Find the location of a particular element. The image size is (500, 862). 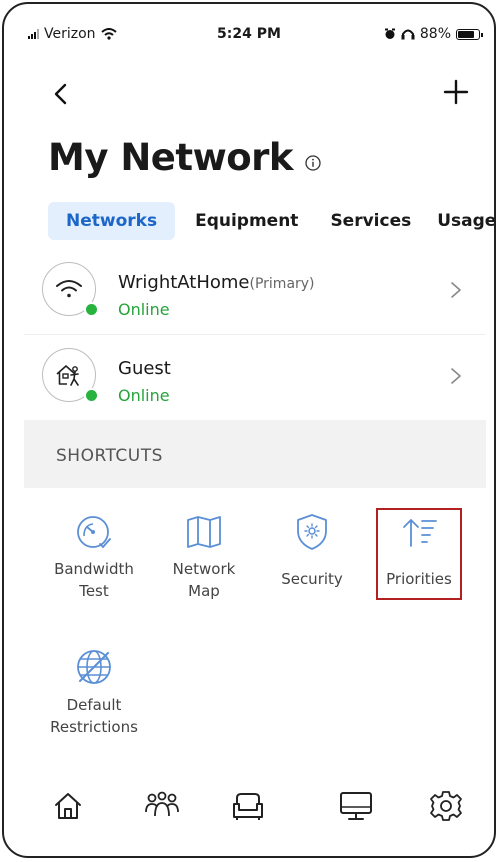

status-bar: Verizon 5:24 PM 88% is located at coordinates (249, 23).